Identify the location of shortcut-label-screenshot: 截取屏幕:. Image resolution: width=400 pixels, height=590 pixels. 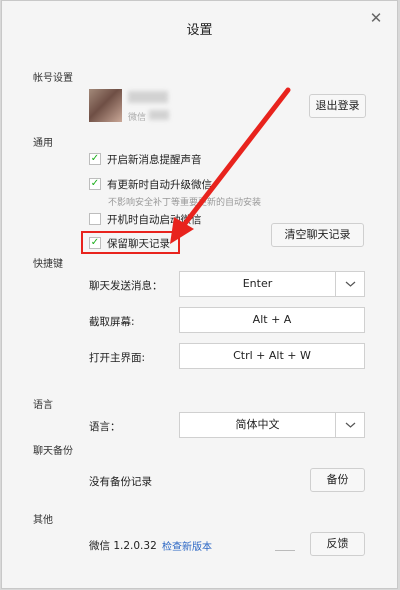
(112, 322).